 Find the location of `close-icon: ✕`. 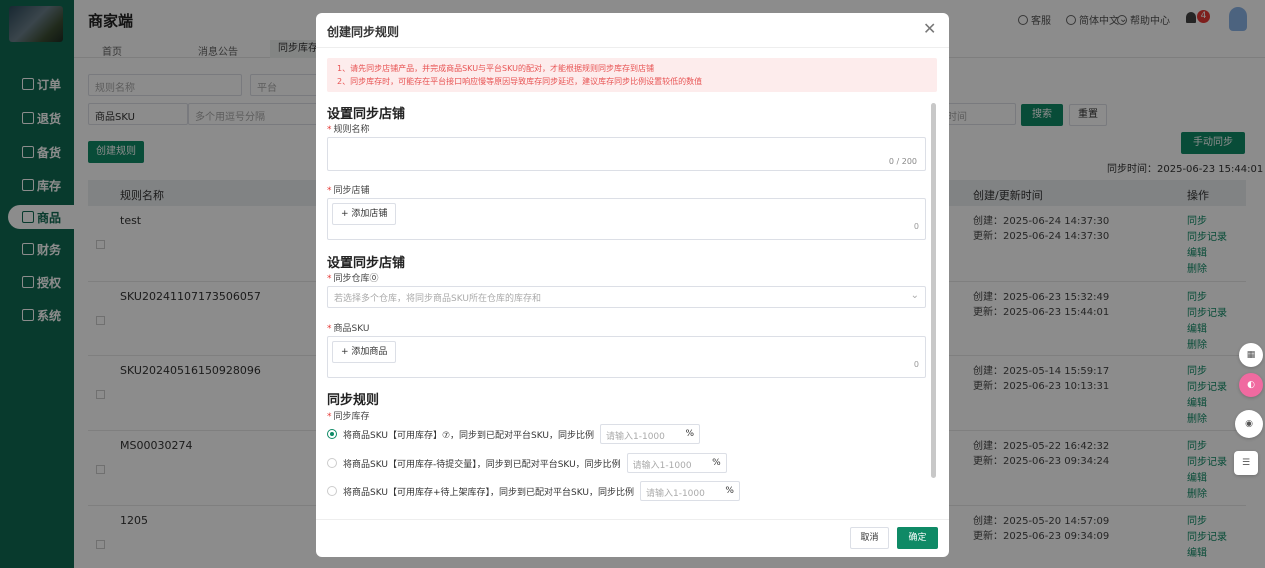

close-icon: ✕ is located at coordinates (929, 28).